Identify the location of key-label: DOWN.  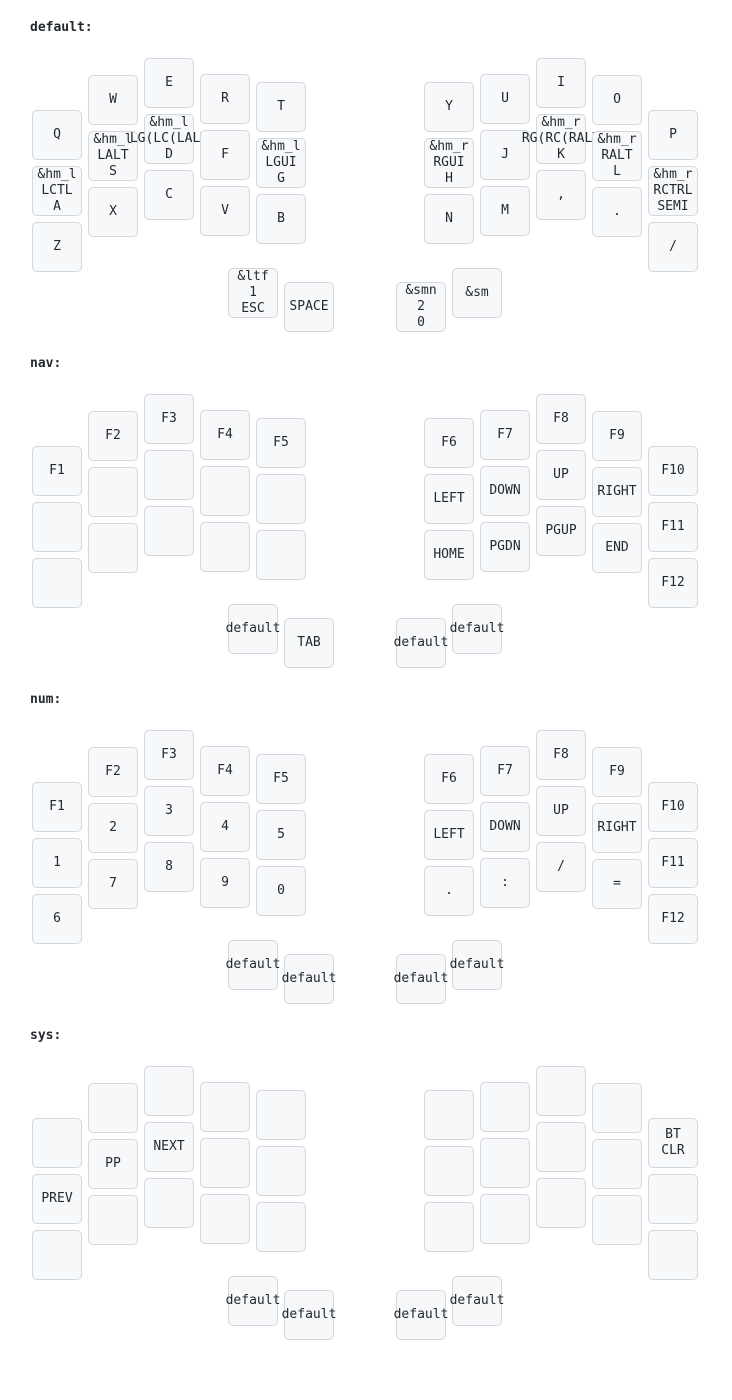
(505, 490).